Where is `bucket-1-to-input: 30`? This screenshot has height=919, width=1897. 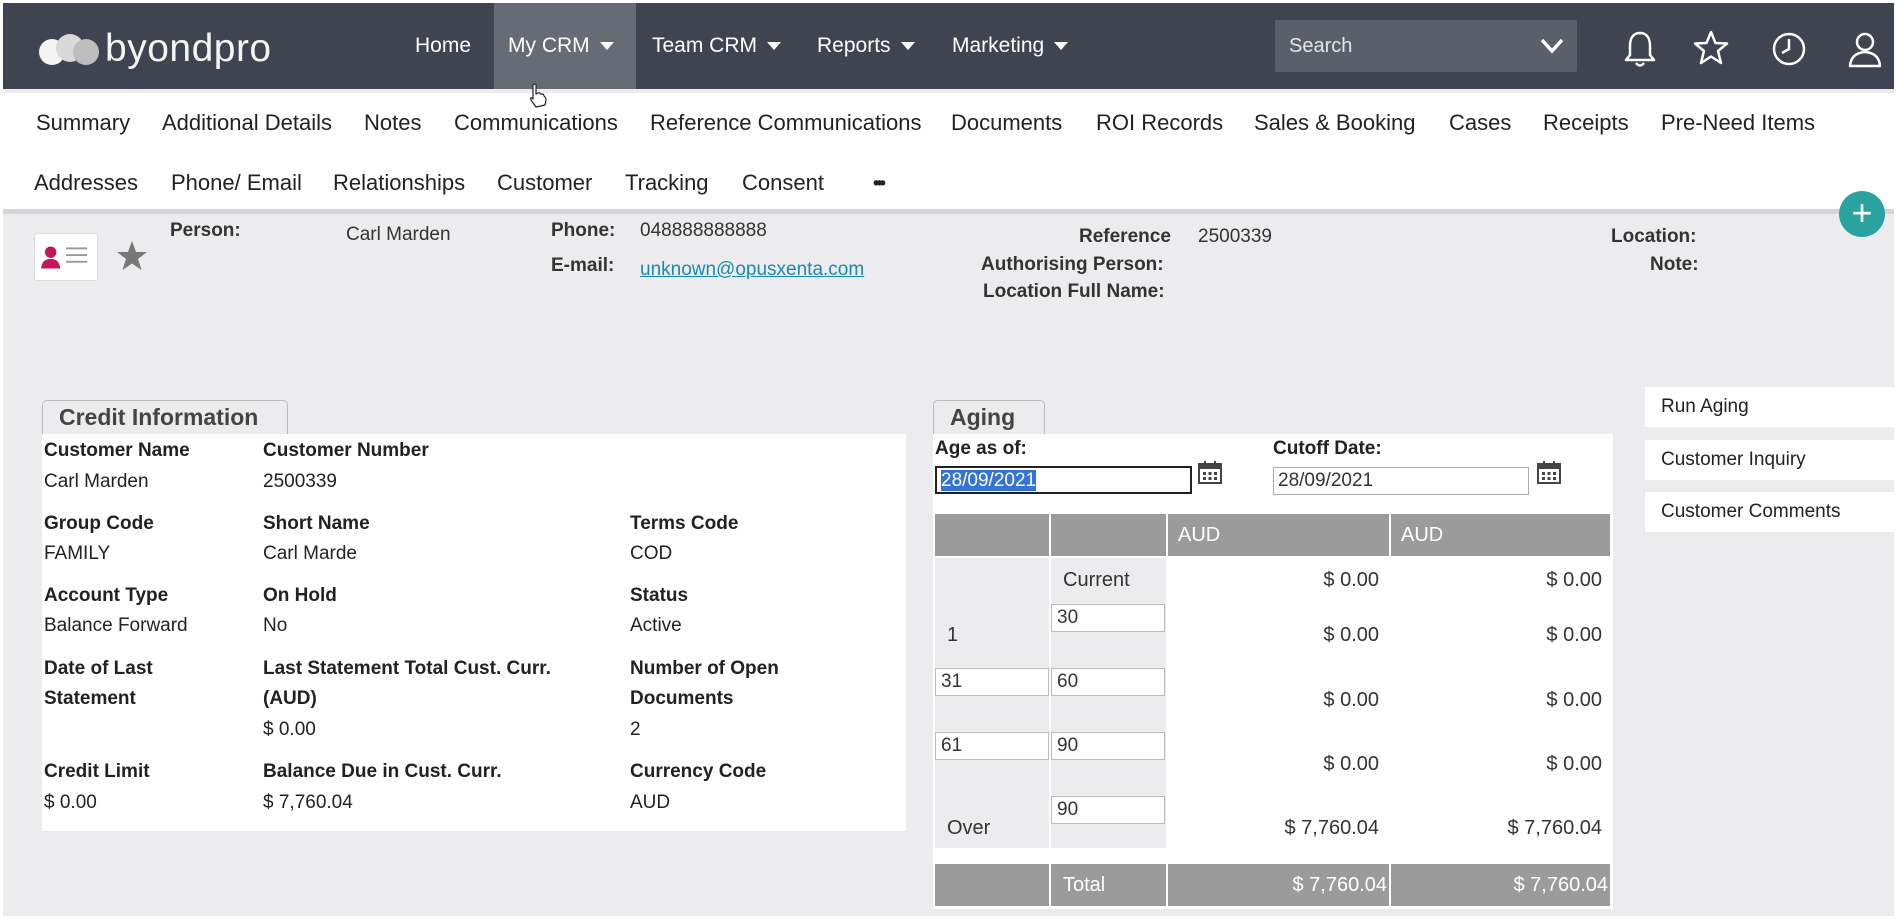 bucket-1-to-input: 30 is located at coordinates (1108, 618).